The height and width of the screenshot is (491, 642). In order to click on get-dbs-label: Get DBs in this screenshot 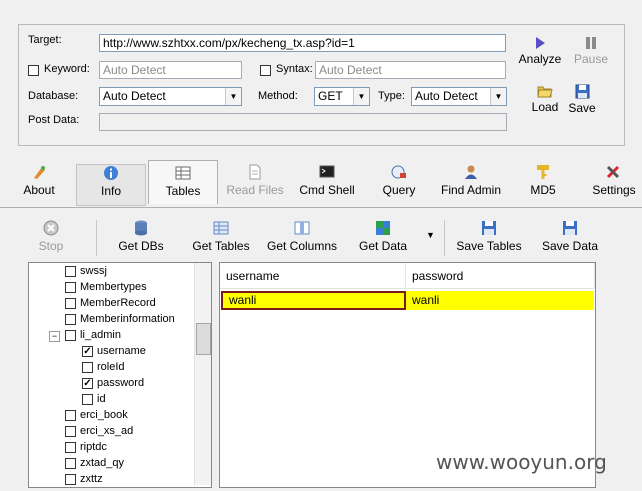, I will do `click(141, 246)`.